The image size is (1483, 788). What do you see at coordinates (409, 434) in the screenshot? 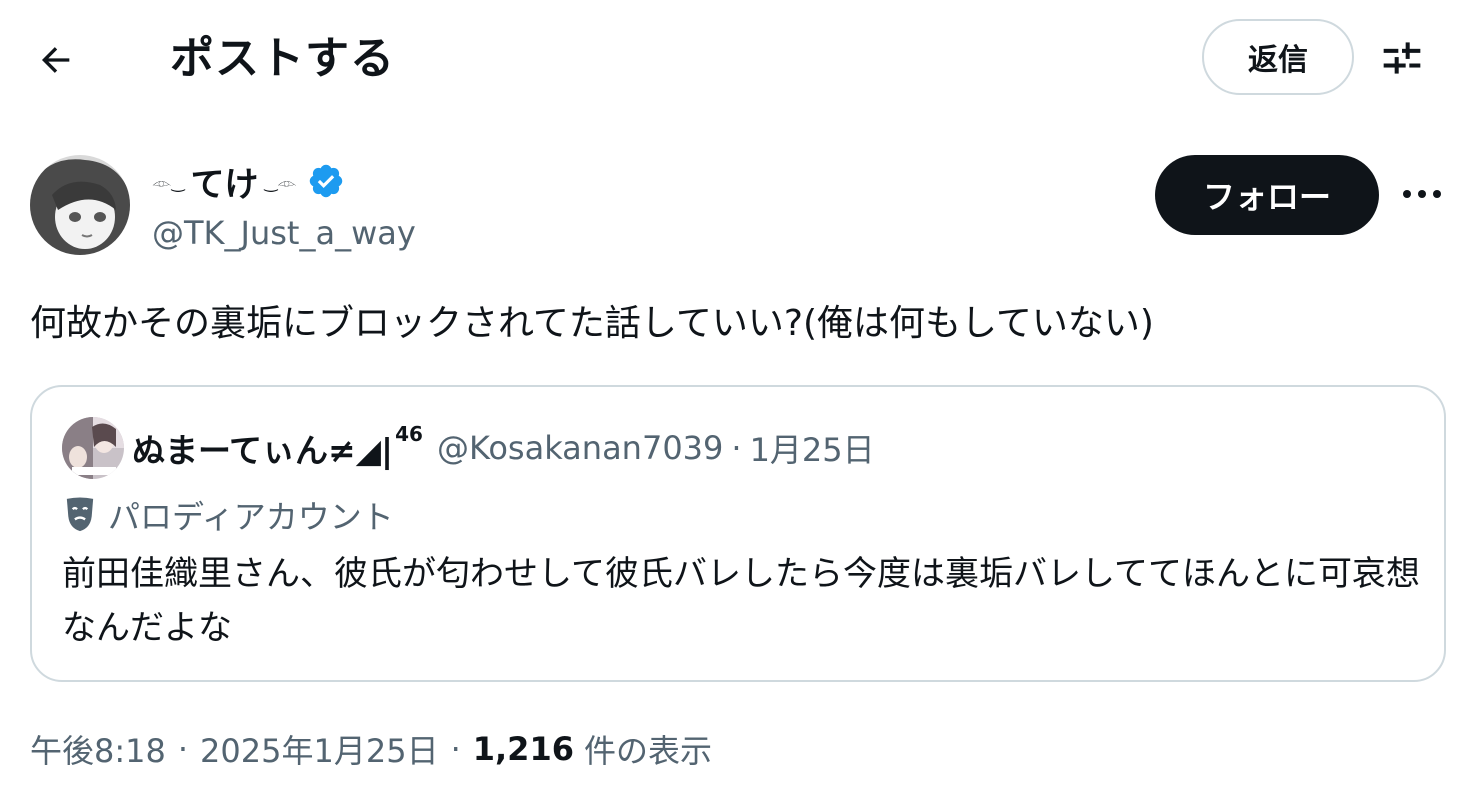
I see `quoted-author-name-superscript: 46` at bounding box center [409, 434].